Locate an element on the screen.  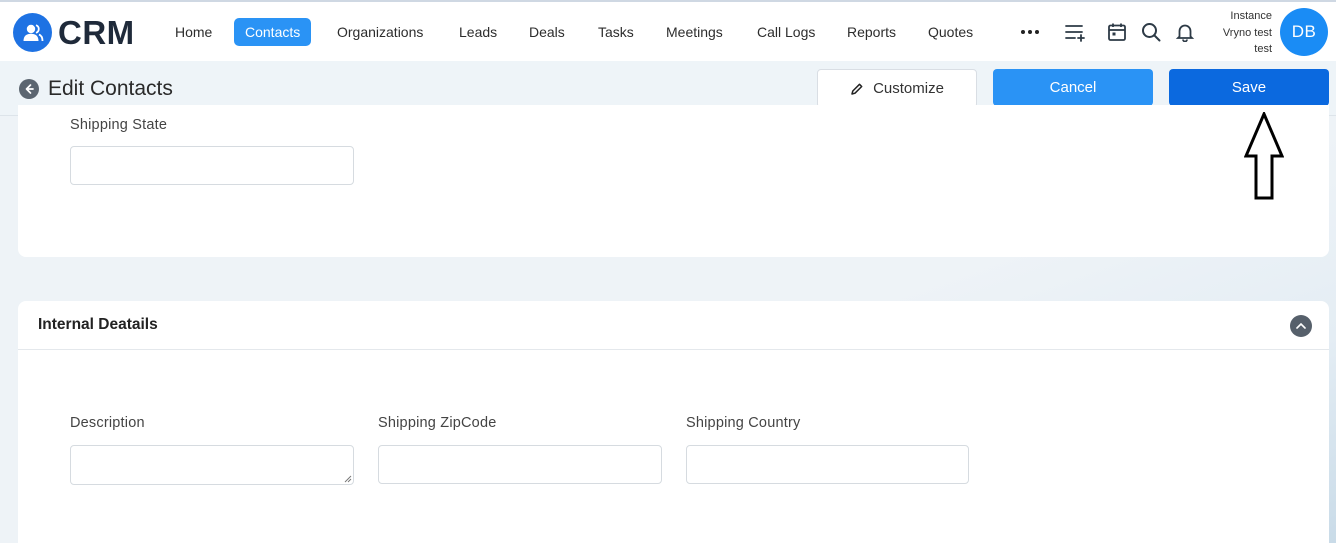
nav-home: Home is located at coordinates (193, 32).